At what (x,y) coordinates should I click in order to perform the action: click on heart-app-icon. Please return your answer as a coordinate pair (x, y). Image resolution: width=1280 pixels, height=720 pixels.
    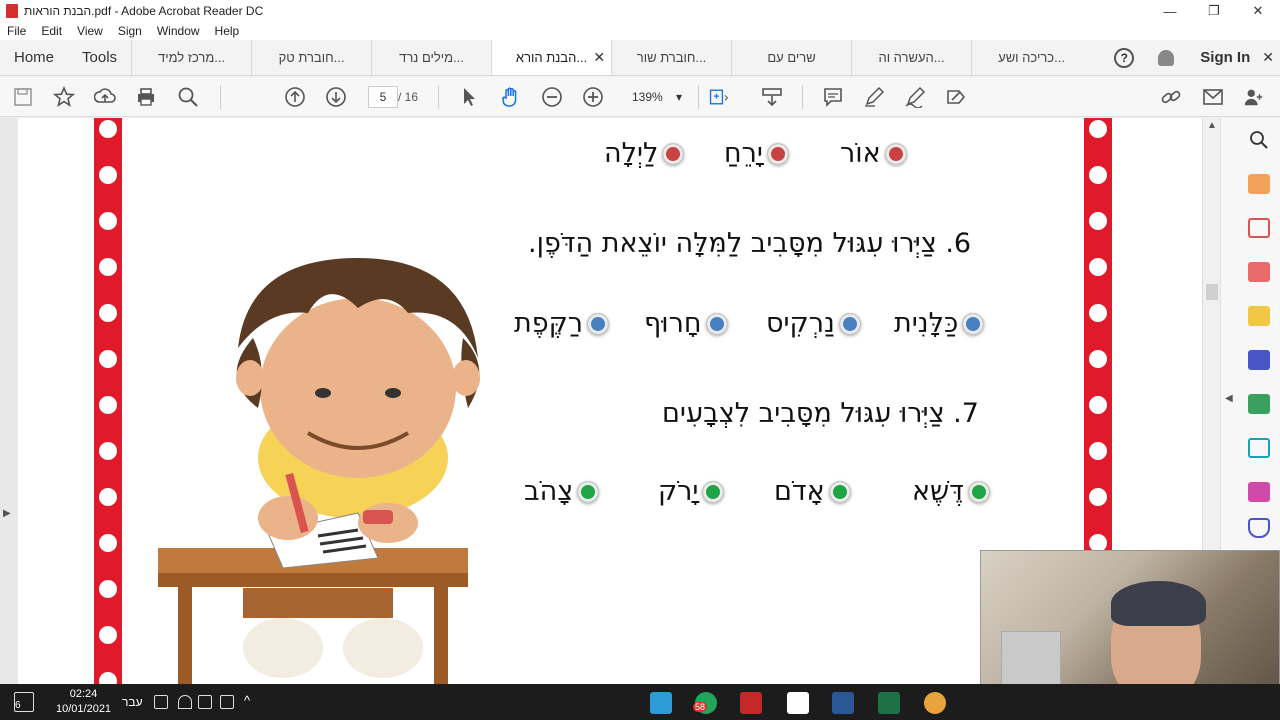
    Looking at the image, I should click on (798, 703).